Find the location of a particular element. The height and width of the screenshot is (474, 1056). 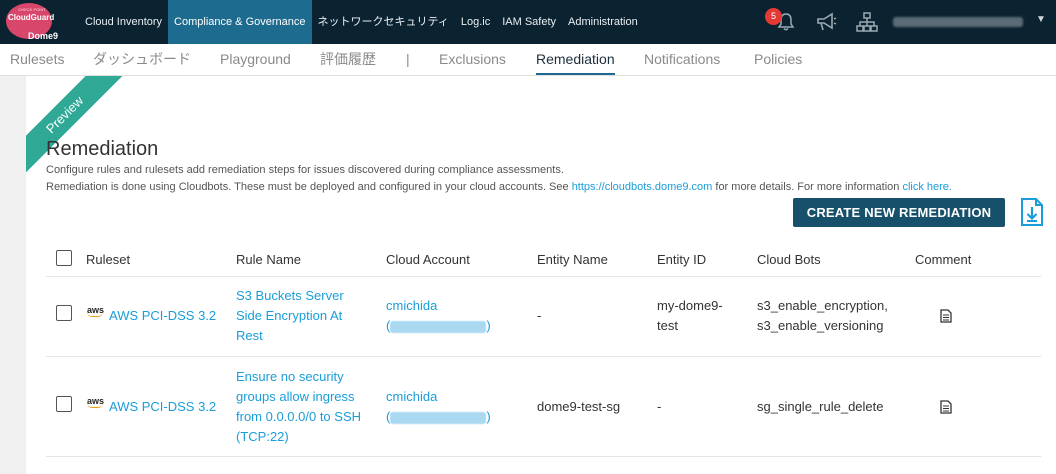

page-title: Remediation is located at coordinates (102, 149).